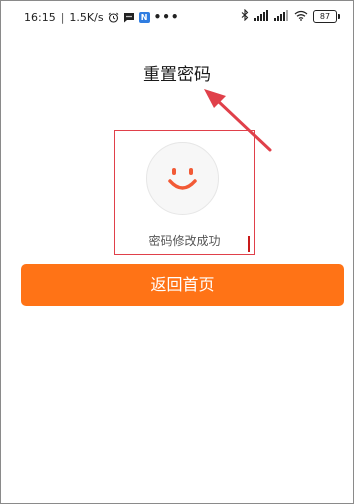 This screenshot has height=504, width=354. What do you see at coordinates (339, 16) in the screenshot?
I see `battery-cap` at bounding box center [339, 16].